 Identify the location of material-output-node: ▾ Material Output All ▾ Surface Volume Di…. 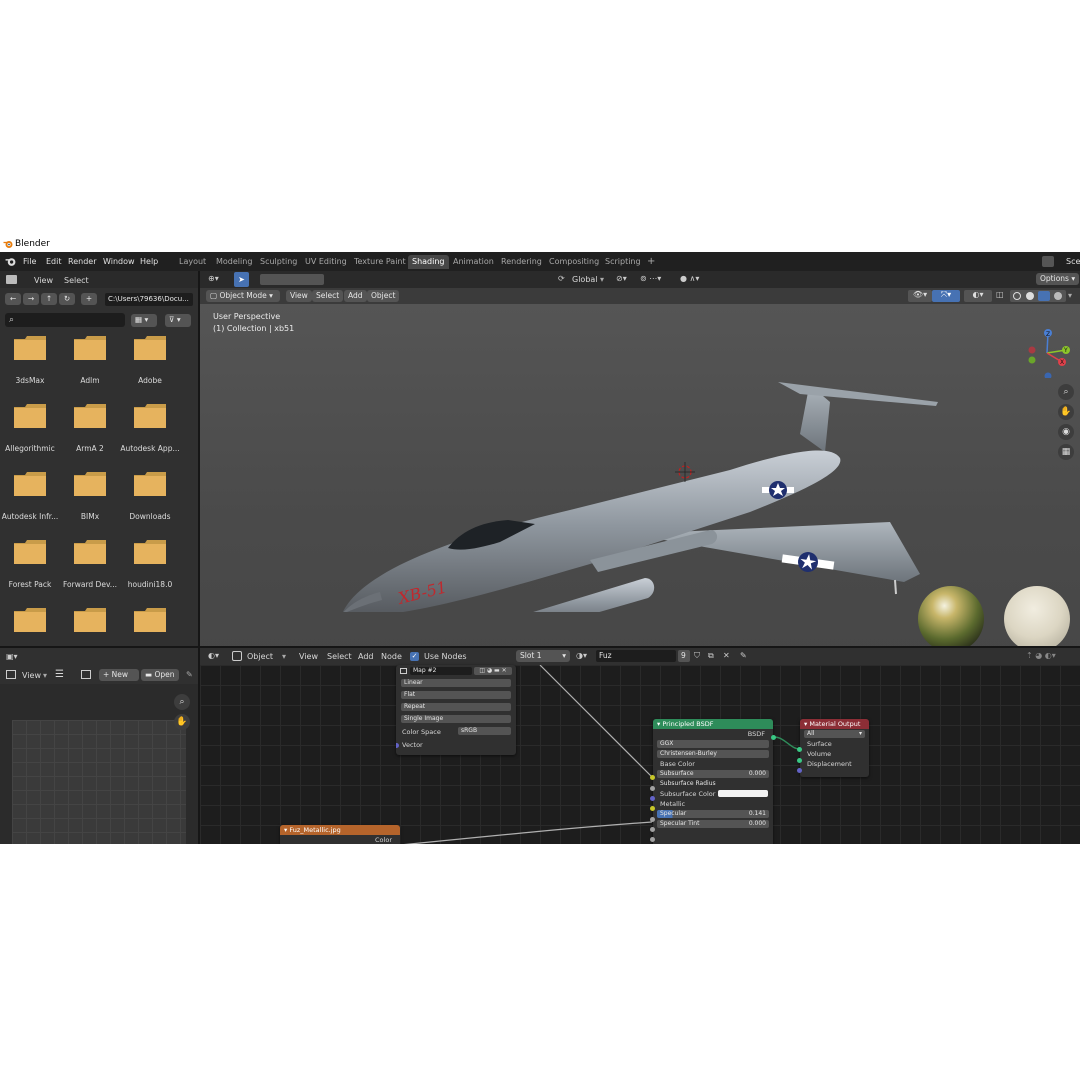
(834, 748).